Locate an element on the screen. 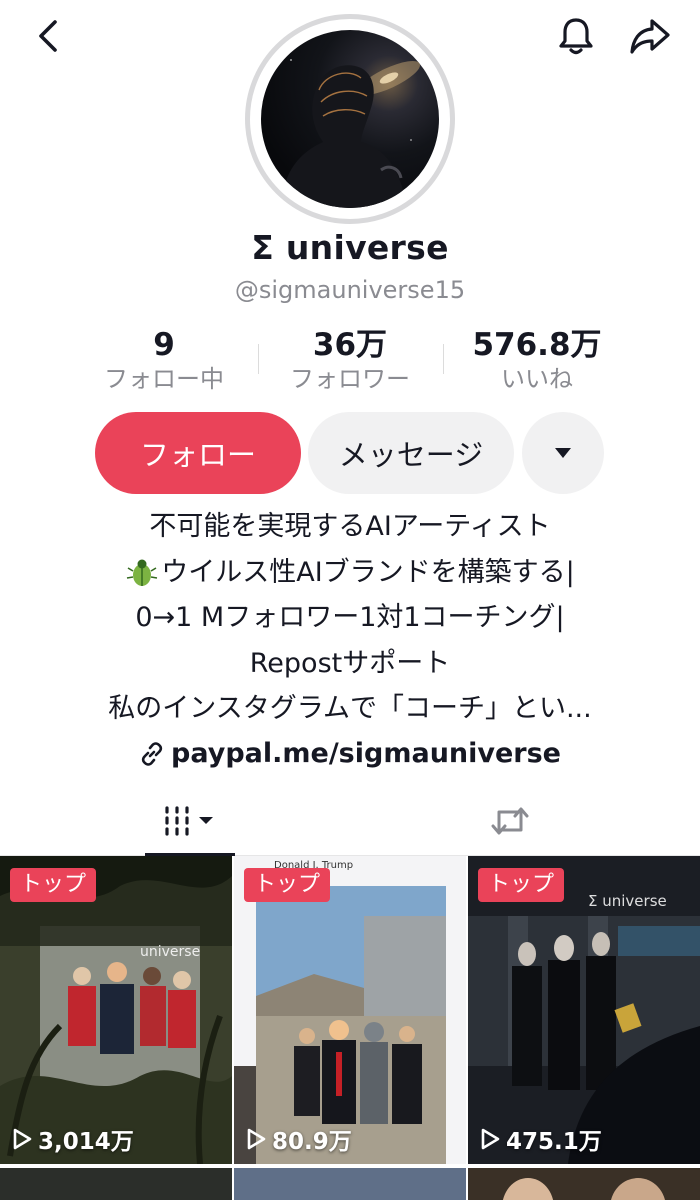 This screenshot has width=700, height=1200. follow-button: フォロー is located at coordinates (198, 453).